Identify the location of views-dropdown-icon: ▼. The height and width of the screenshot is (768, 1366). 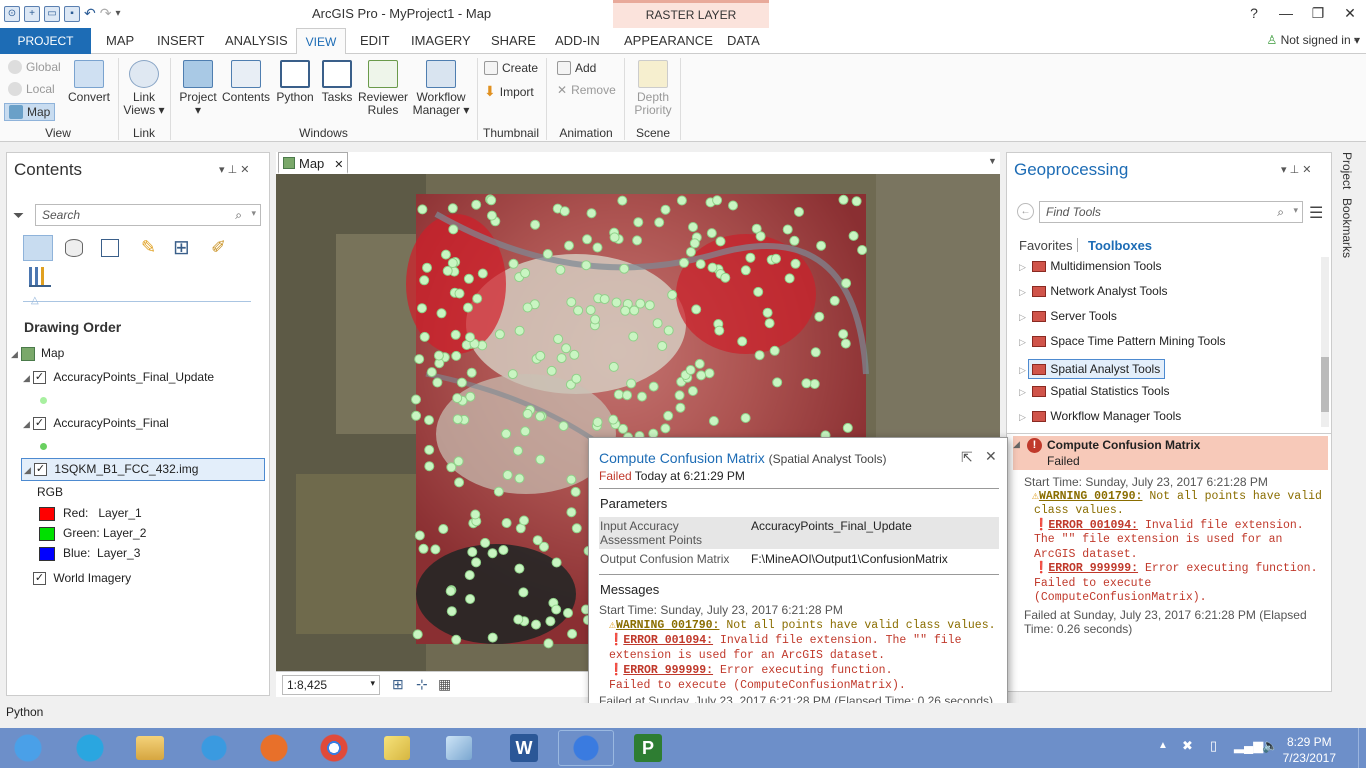
(992, 161).